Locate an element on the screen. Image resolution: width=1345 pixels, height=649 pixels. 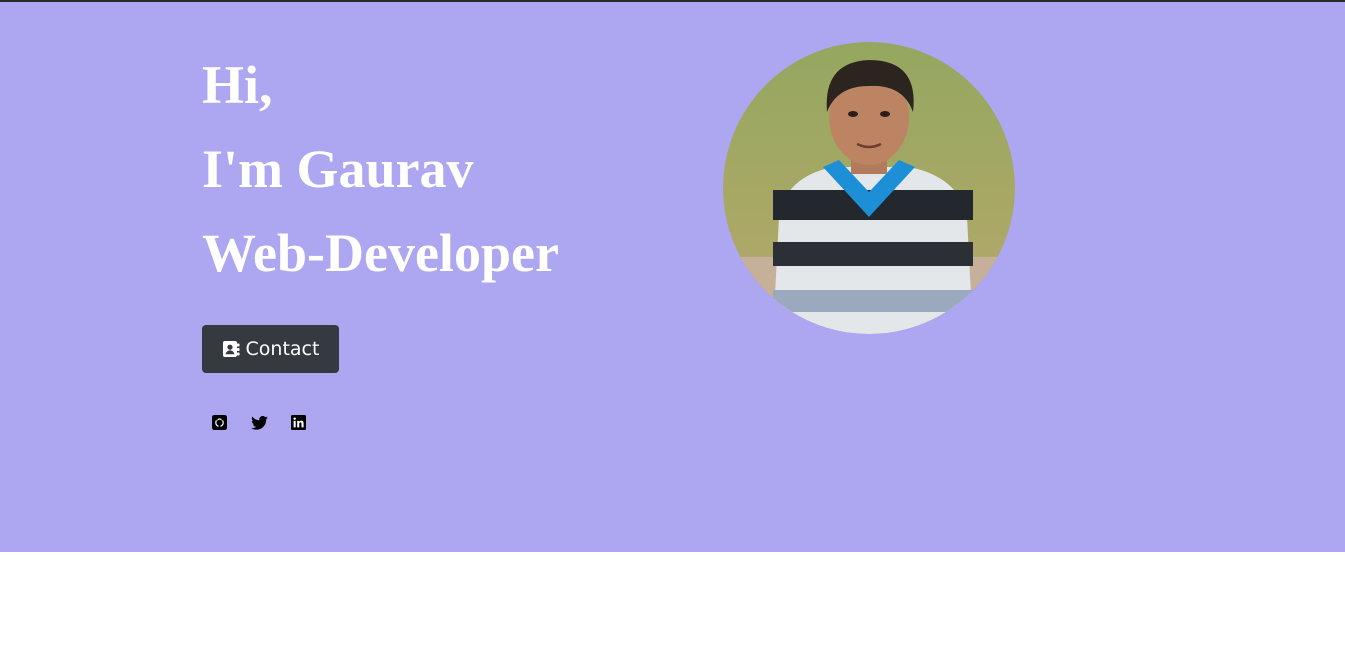
greeting-role: Web-Developer is located at coordinates (380, 253).